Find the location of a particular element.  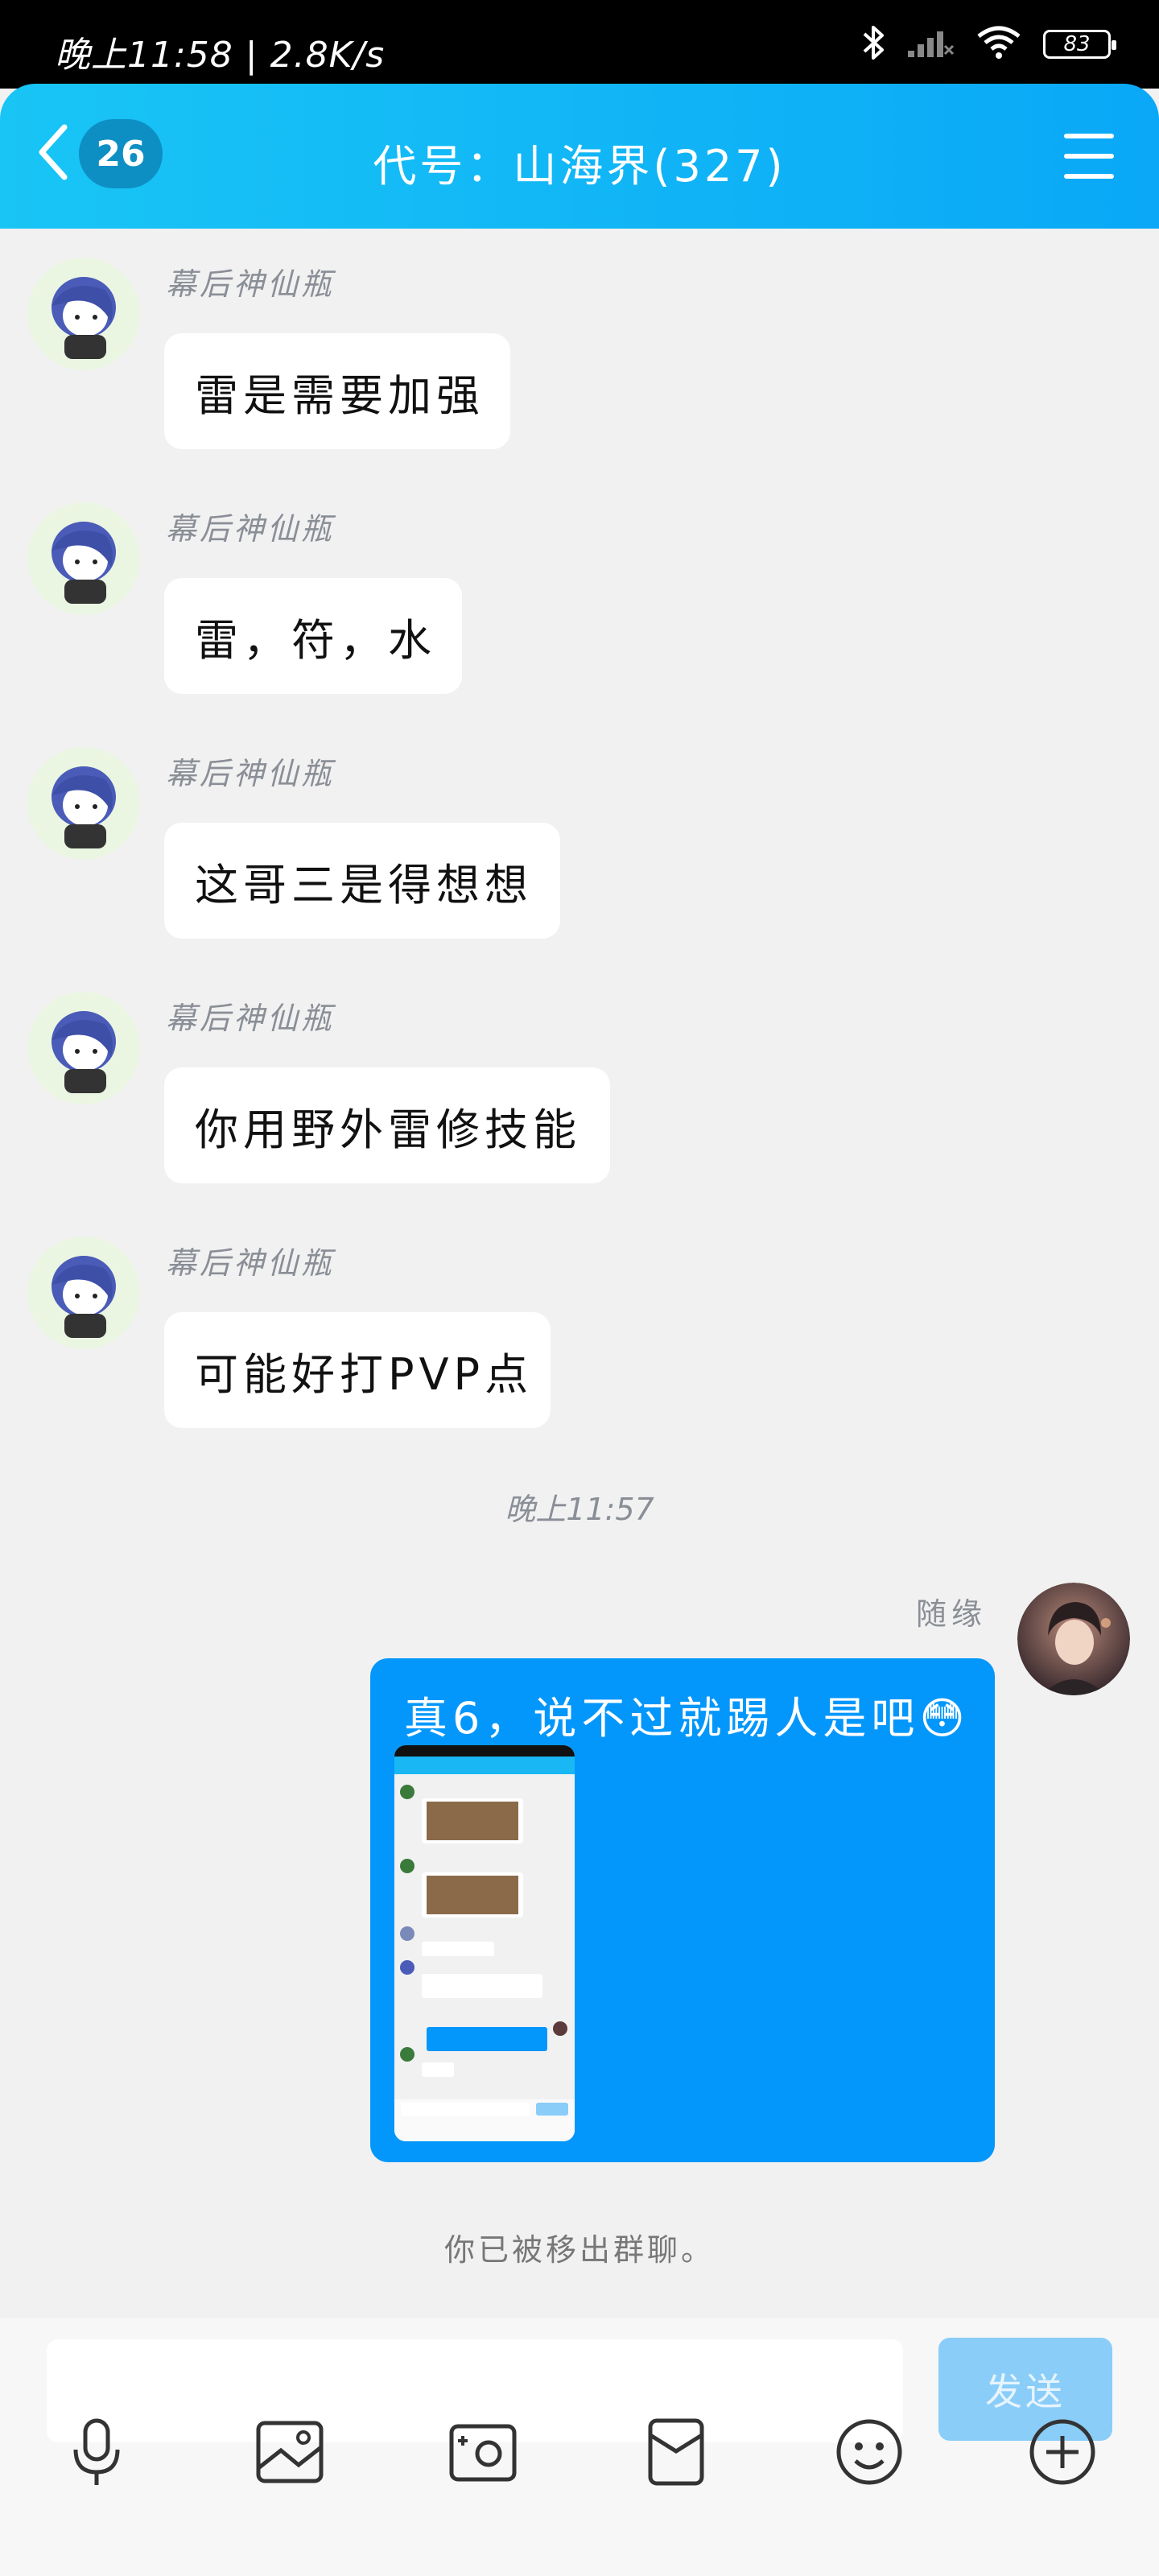

sender-name: 随缘 is located at coordinates (951, 1614).